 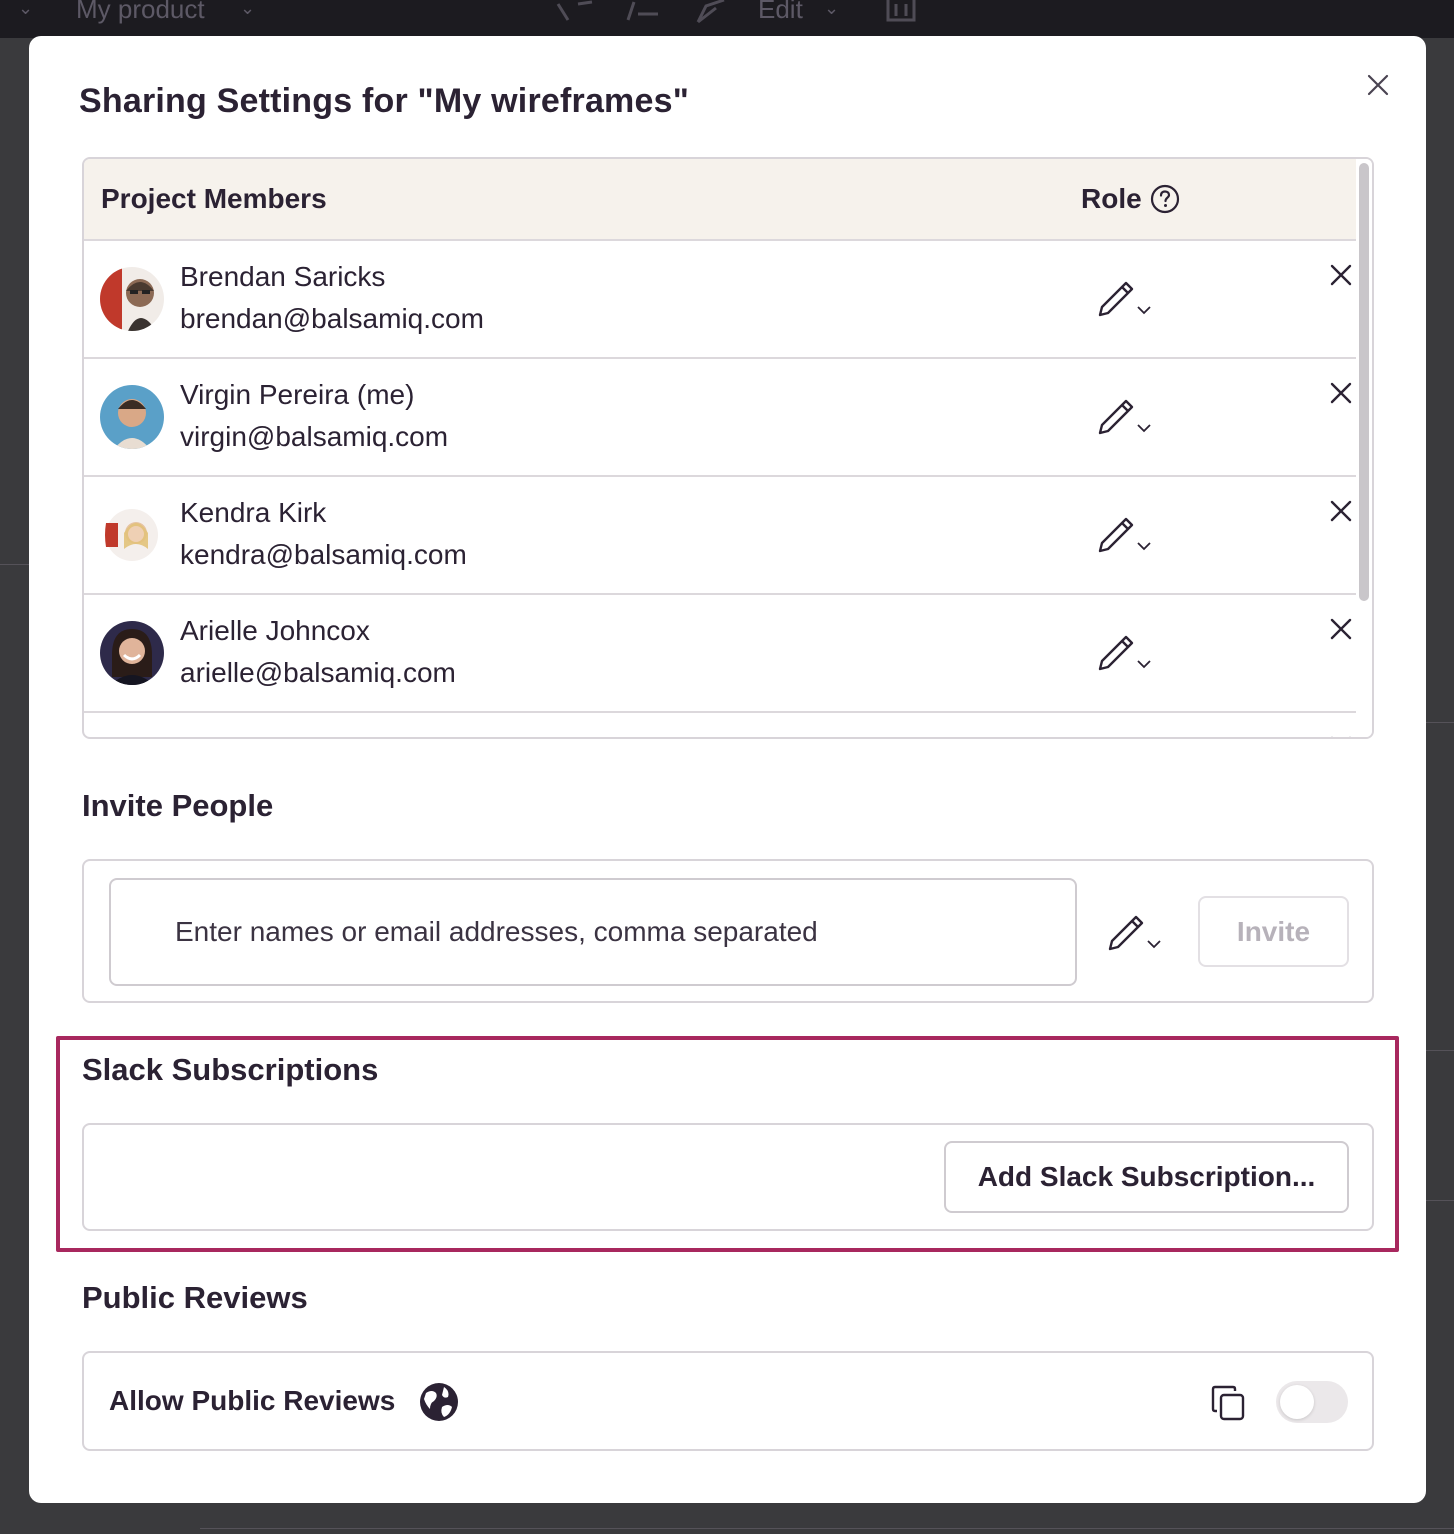 What do you see at coordinates (214, 198) in the screenshot?
I see `column-header-members: Project Members` at bounding box center [214, 198].